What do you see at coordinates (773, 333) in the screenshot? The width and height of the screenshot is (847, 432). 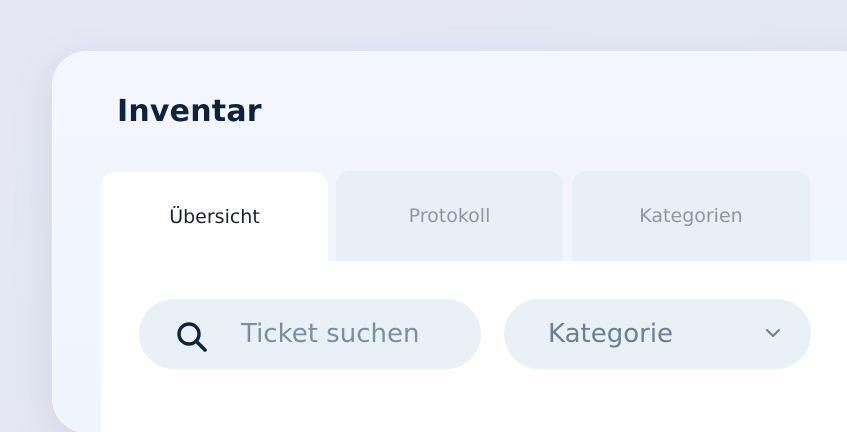 I see `chevron-down-icon` at bounding box center [773, 333].